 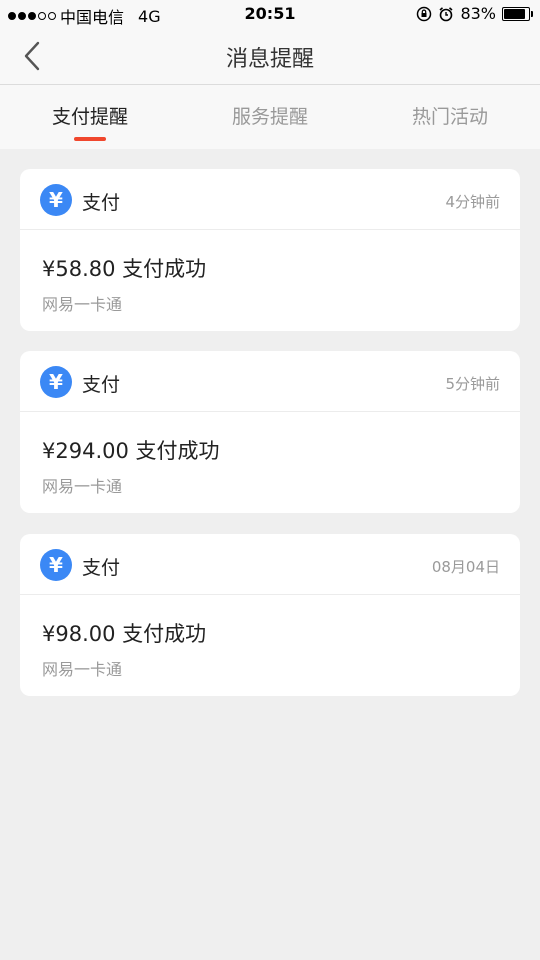 I want to click on alarm-icon, so click(x=446, y=13).